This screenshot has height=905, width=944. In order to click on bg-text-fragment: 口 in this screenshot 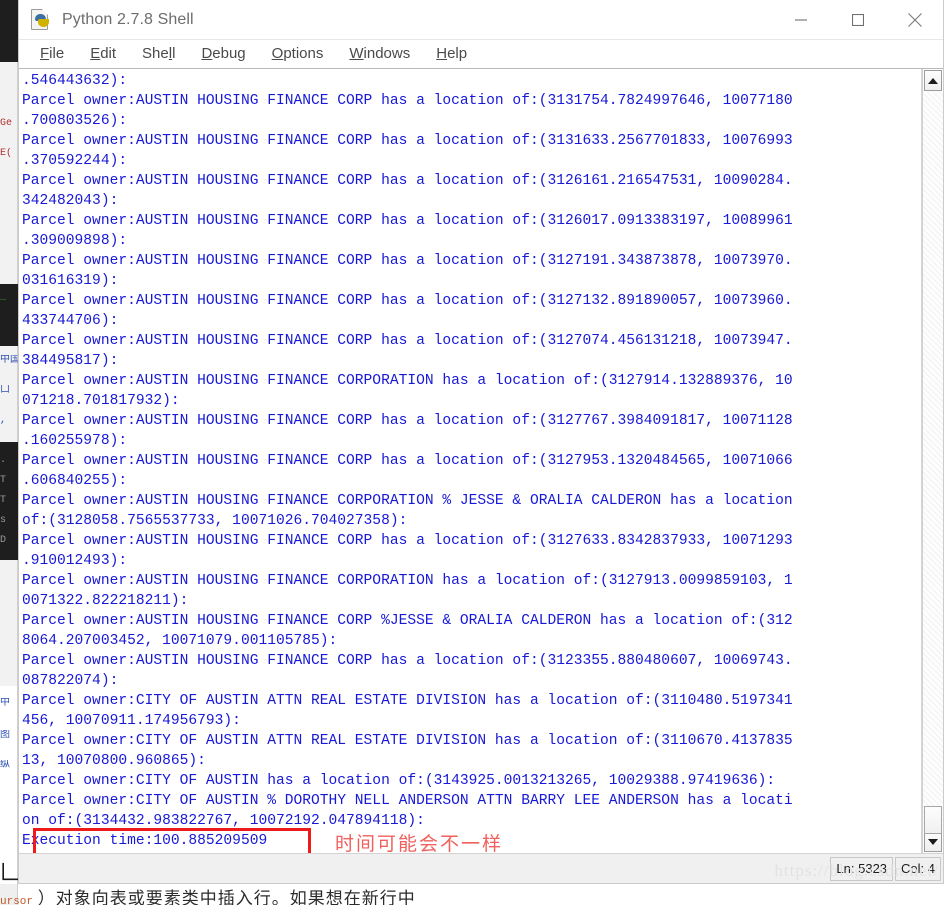, I will do `click(5, 390)`.